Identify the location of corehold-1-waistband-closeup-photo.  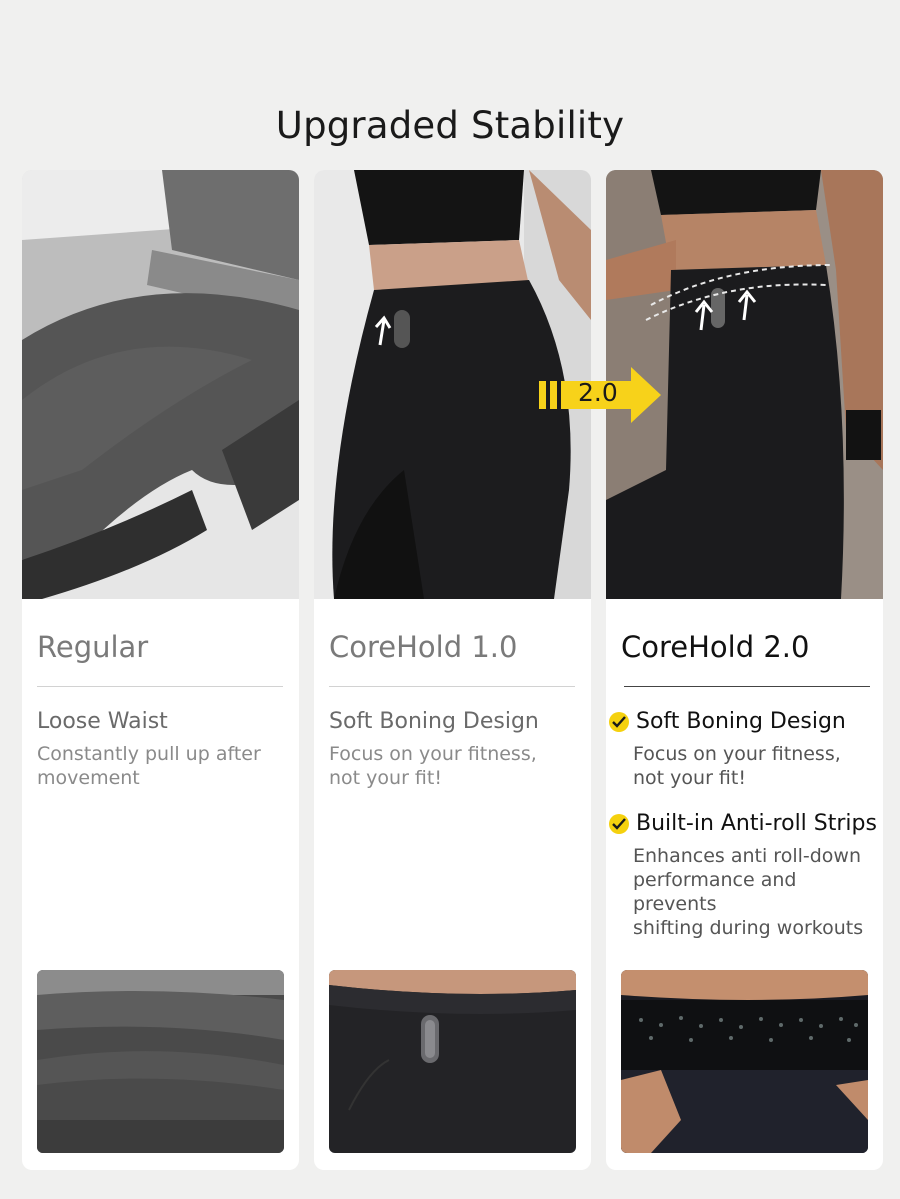
(452, 1061).